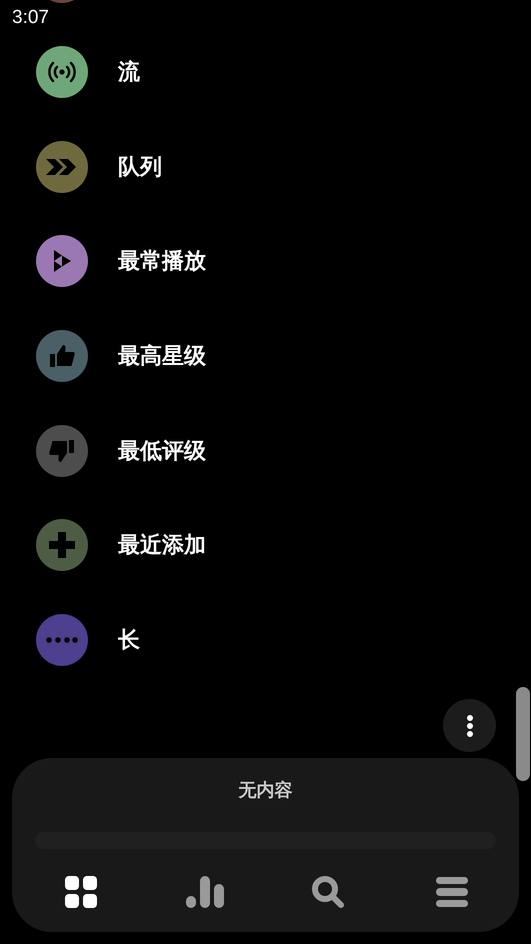  I want to click on menu-item: 队列, so click(265, 166).